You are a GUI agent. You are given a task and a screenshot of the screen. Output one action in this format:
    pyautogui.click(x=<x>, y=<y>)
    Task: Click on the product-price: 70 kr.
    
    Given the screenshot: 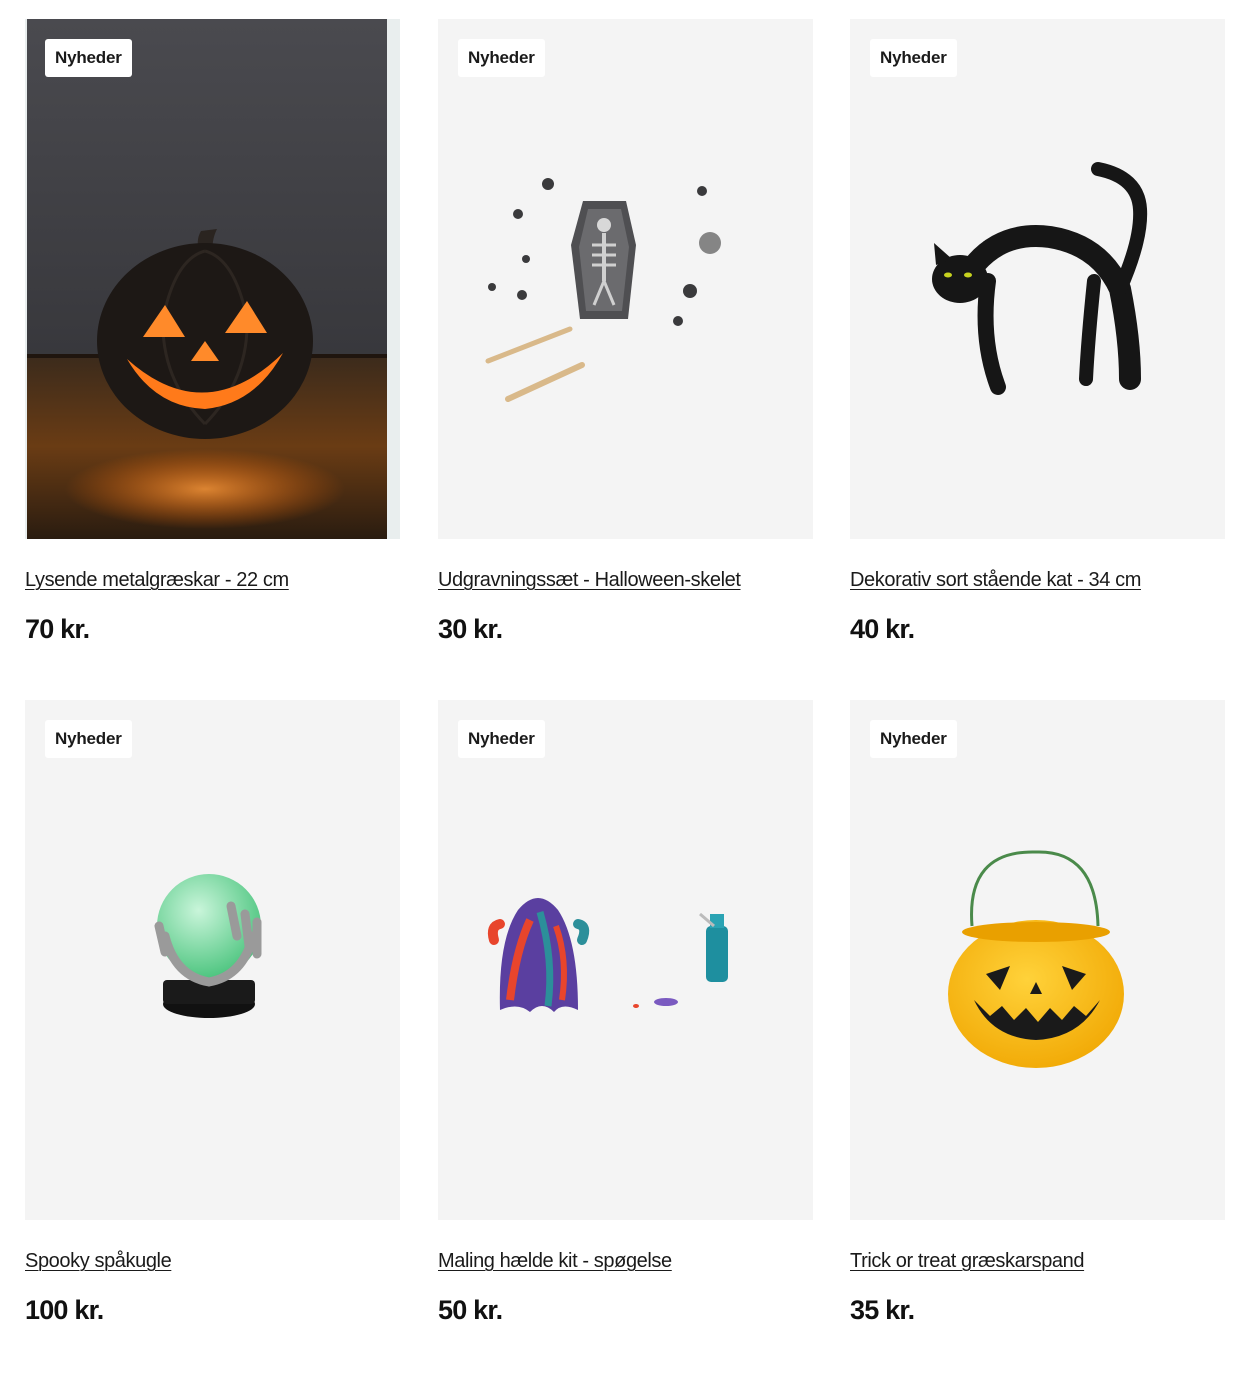 What is the action you would take?
    pyautogui.click(x=57, y=629)
    